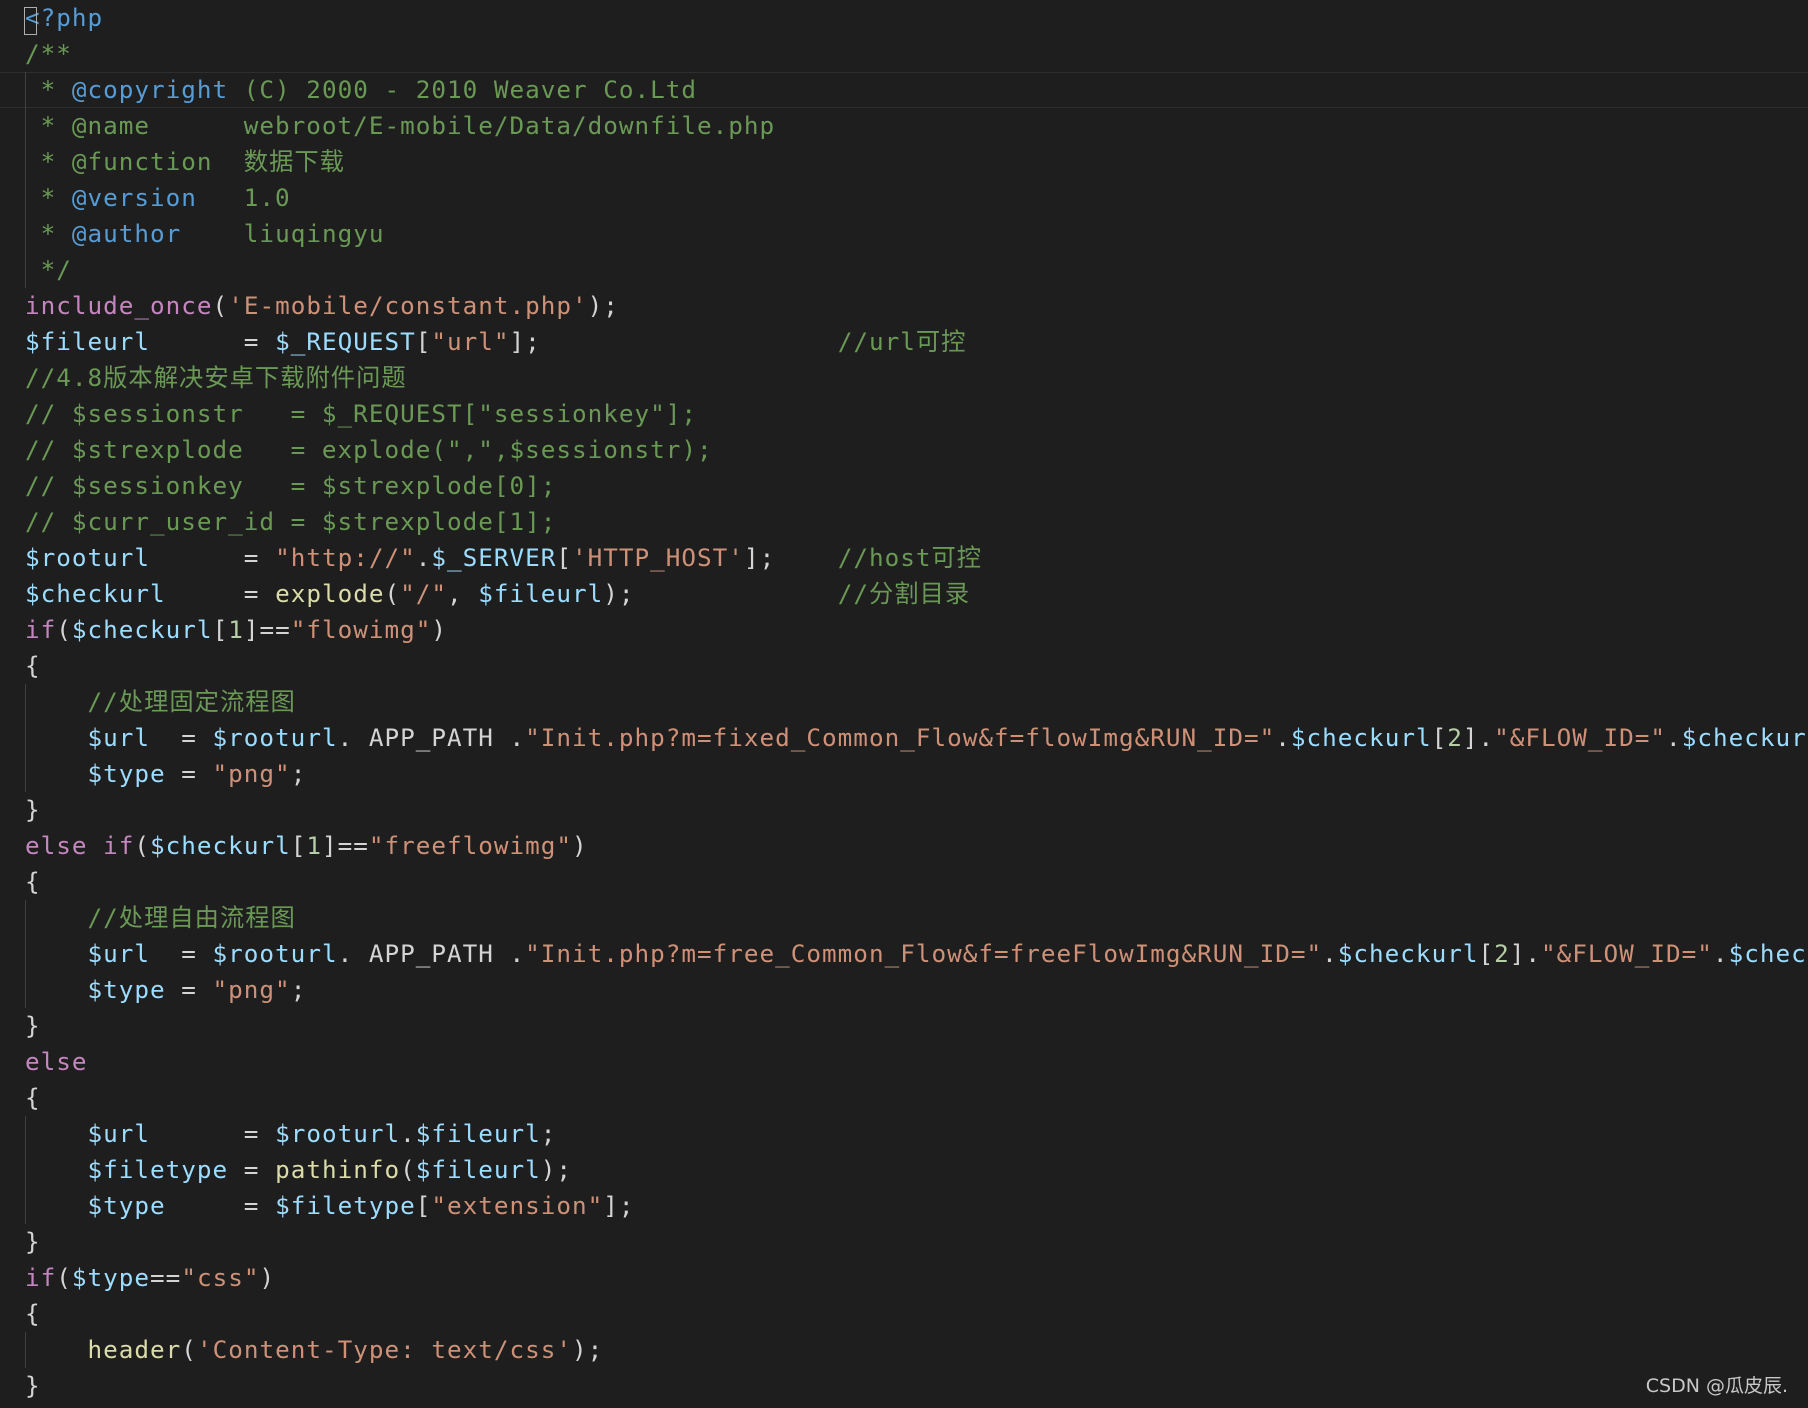  I want to click on code-line-6: * @version 1.0, so click(904, 198).